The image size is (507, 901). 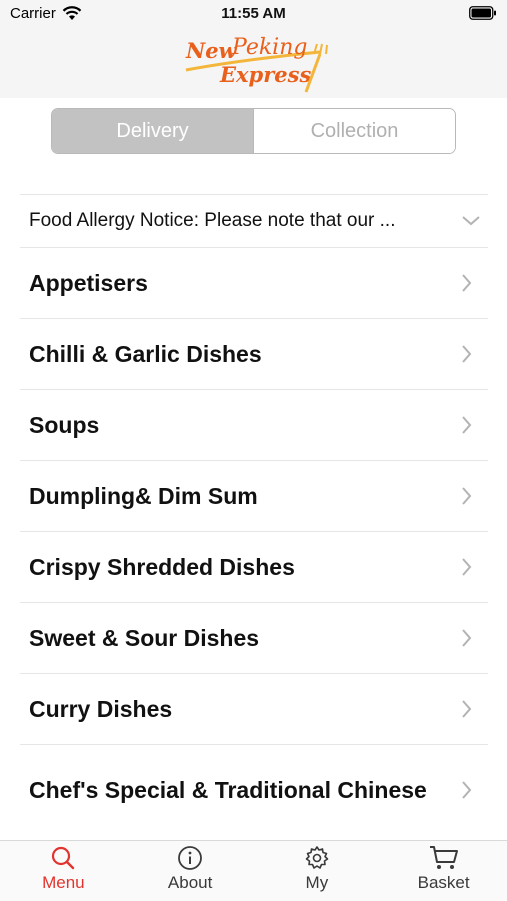 I want to click on tab-basket: Basket, so click(x=443, y=871).